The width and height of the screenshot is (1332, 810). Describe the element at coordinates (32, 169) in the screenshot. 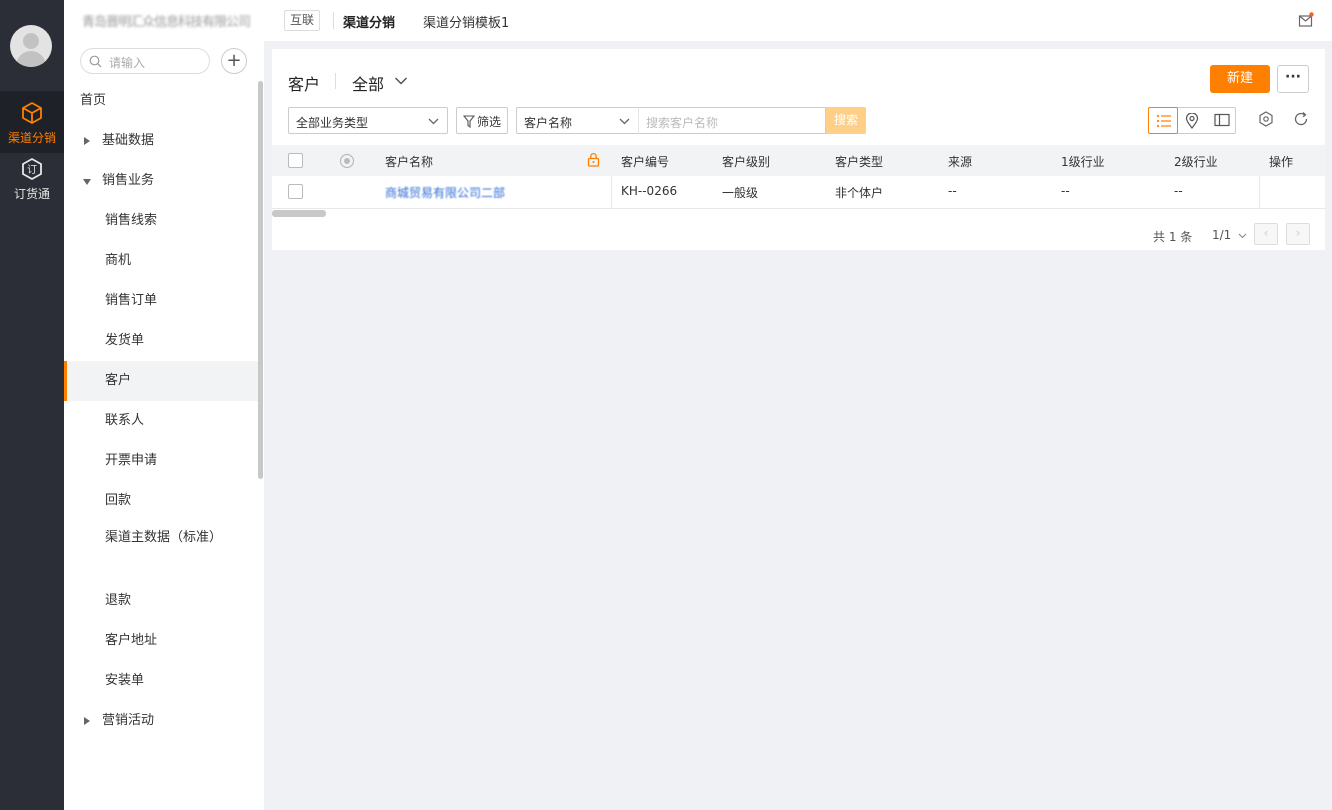

I see `order-icon: 订` at that location.